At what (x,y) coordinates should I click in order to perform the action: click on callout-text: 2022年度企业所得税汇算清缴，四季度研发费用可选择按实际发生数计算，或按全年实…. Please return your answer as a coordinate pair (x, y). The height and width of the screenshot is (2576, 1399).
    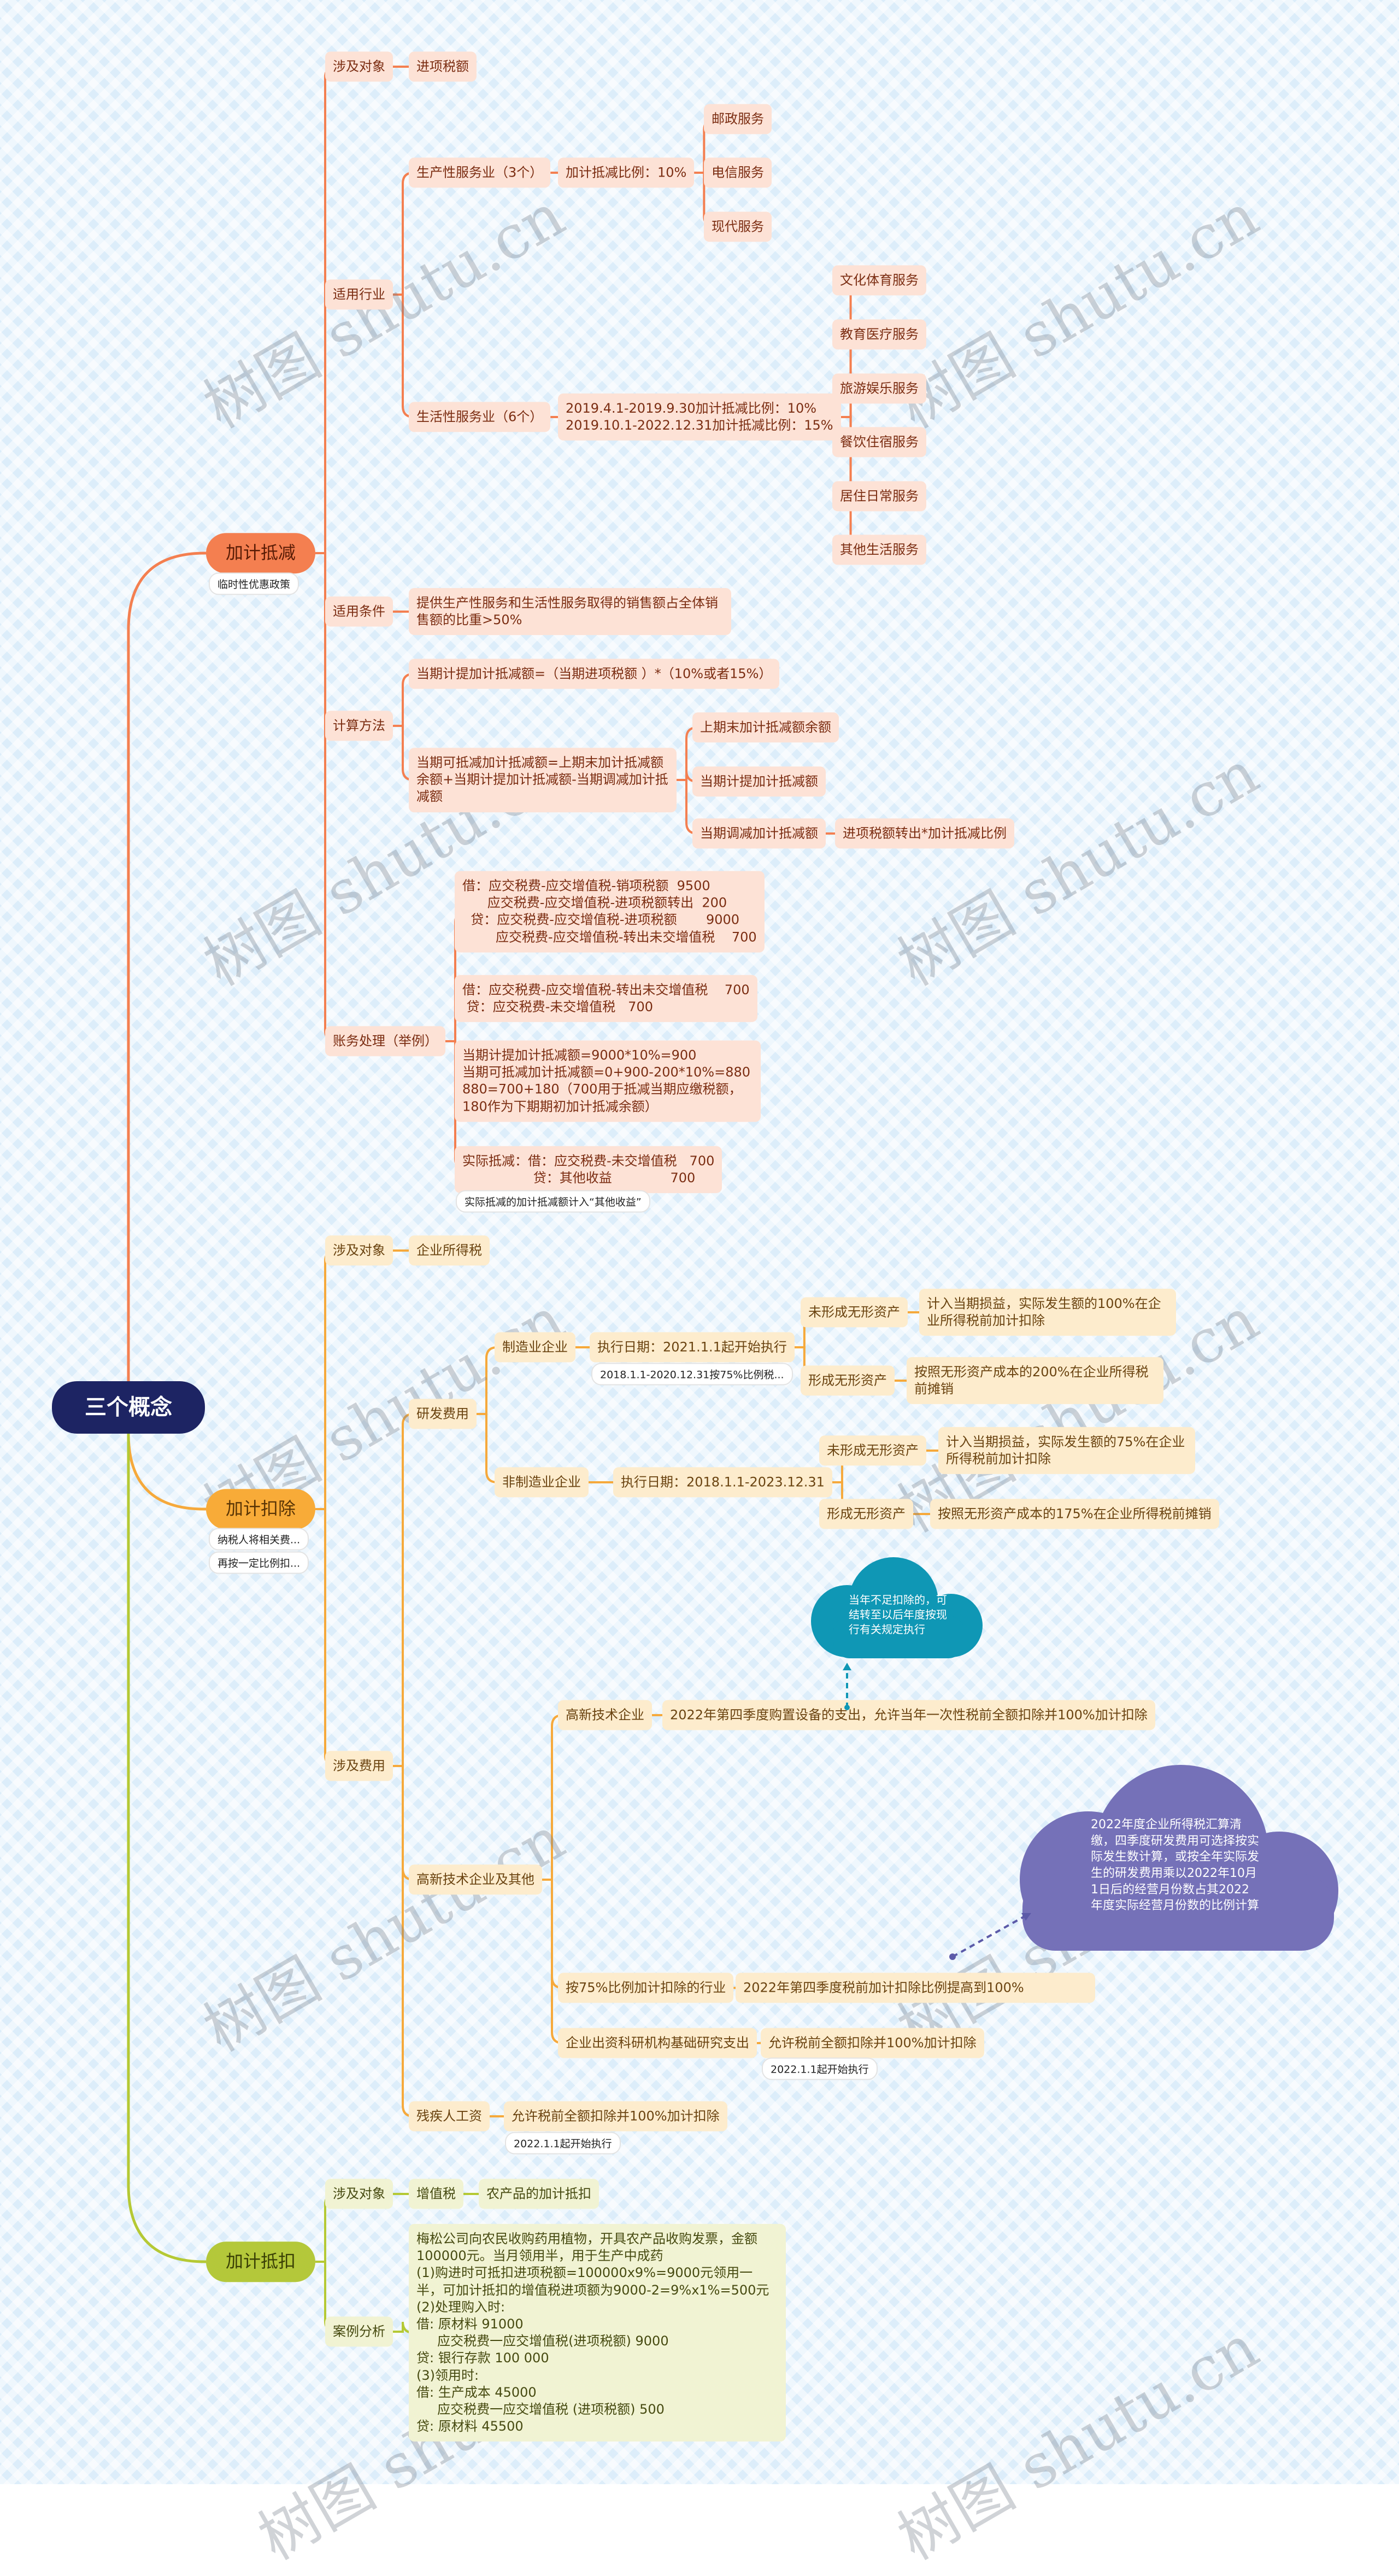
    Looking at the image, I should click on (1175, 1865).